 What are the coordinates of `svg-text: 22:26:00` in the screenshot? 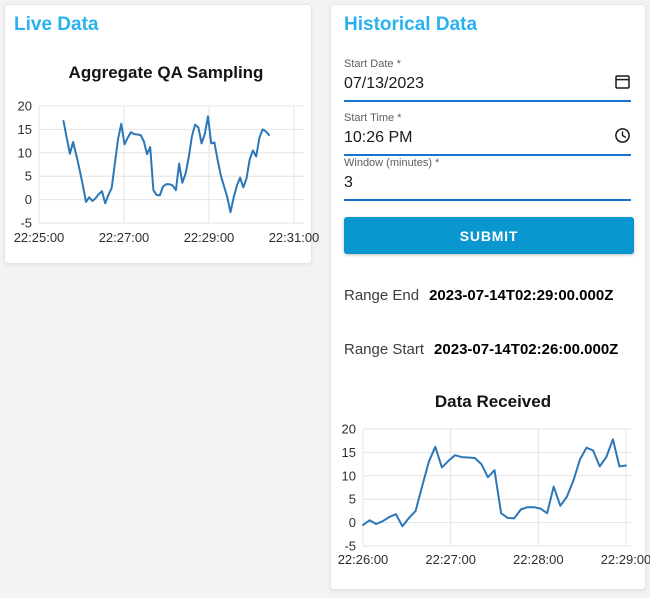 It's located at (363, 559).